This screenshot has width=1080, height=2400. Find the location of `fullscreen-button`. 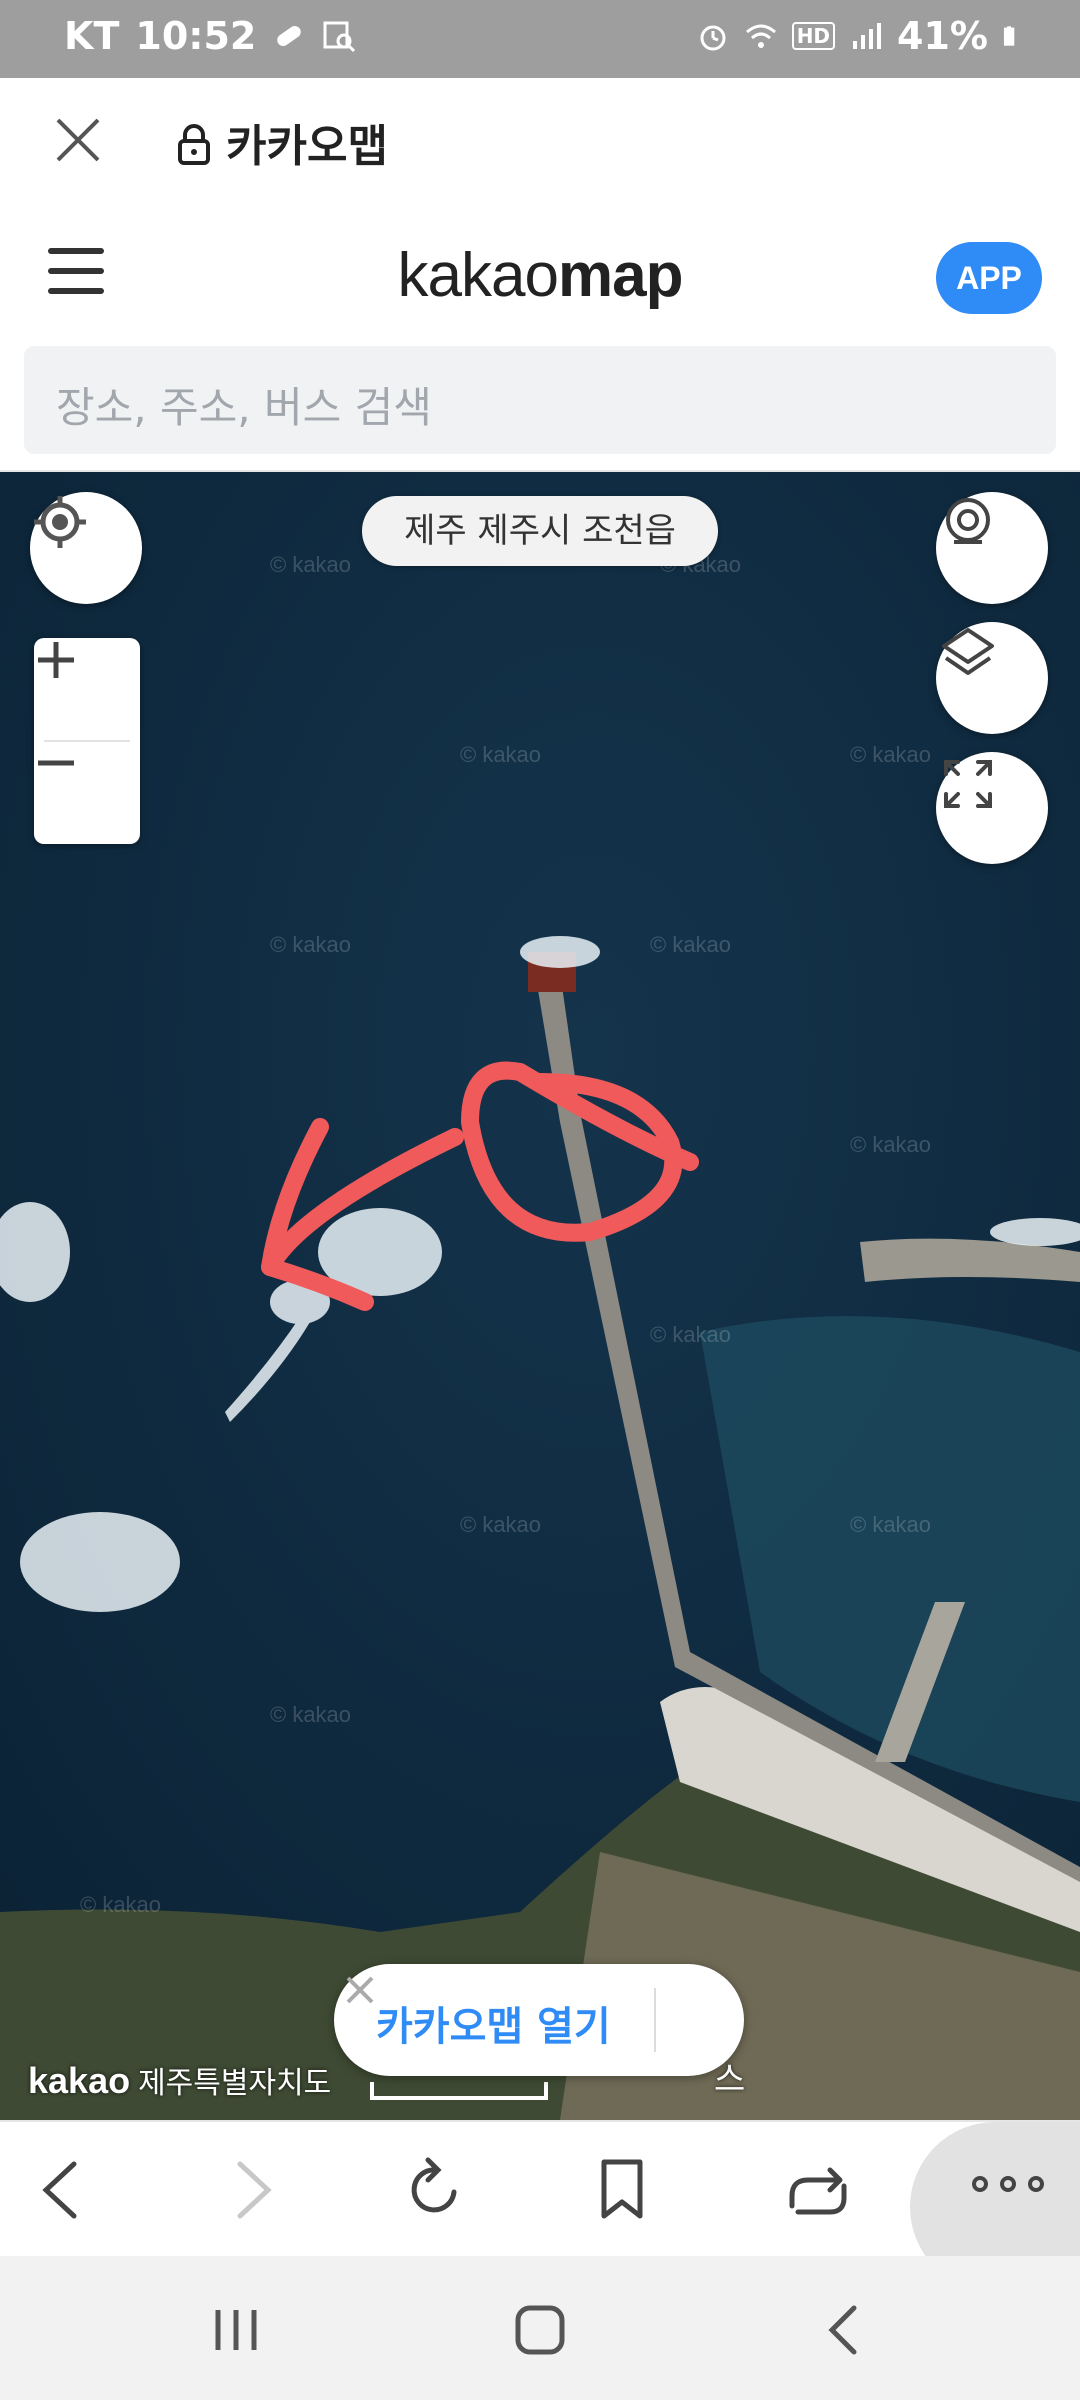

fullscreen-button is located at coordinates (992, 808).